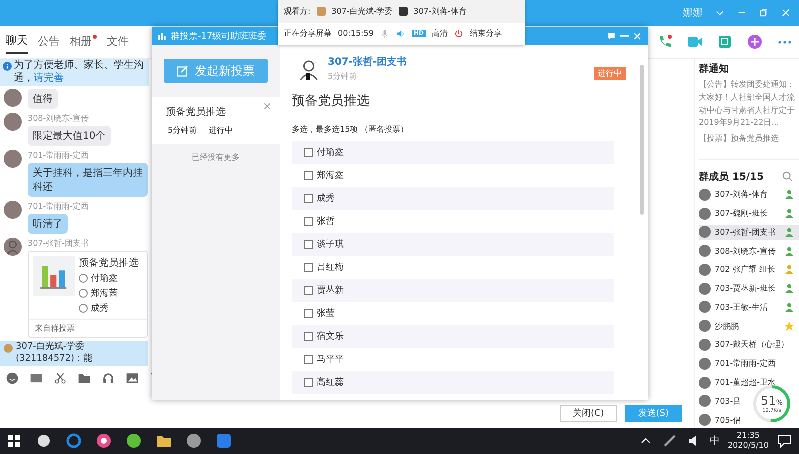 The width and height of the screenshot is (799, 454). What do you see at coordinates (183, 71) in the screenshot?
I see `edit-icon` at bounding box center [183, 71].